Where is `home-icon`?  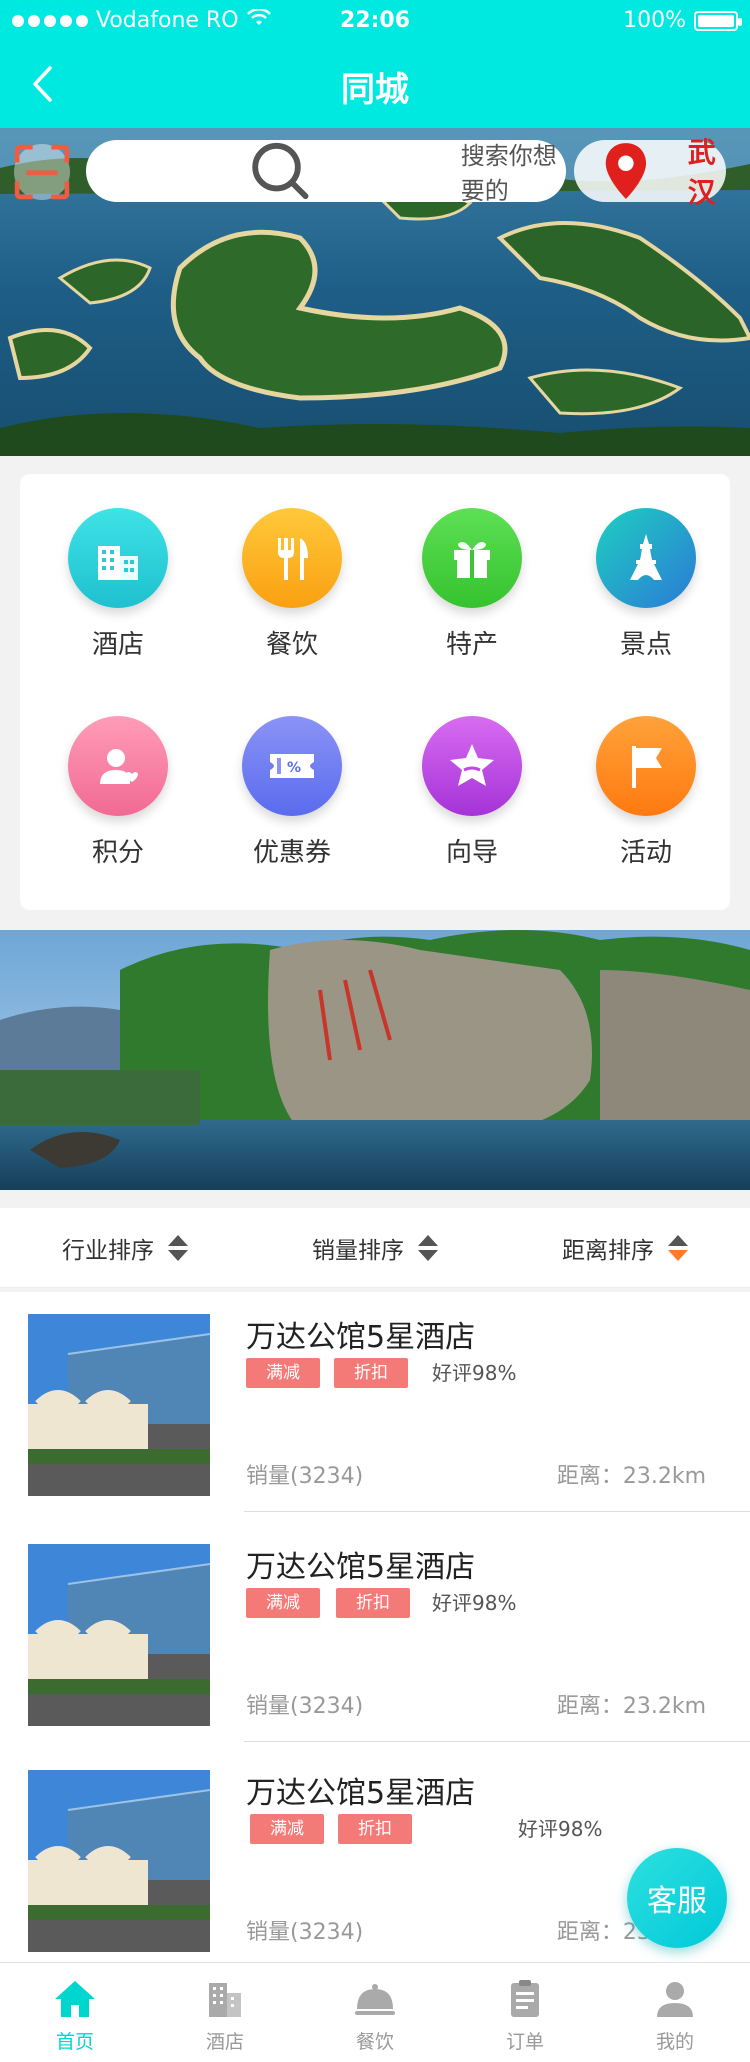
home-icon is located at coordinates (75, 1999).